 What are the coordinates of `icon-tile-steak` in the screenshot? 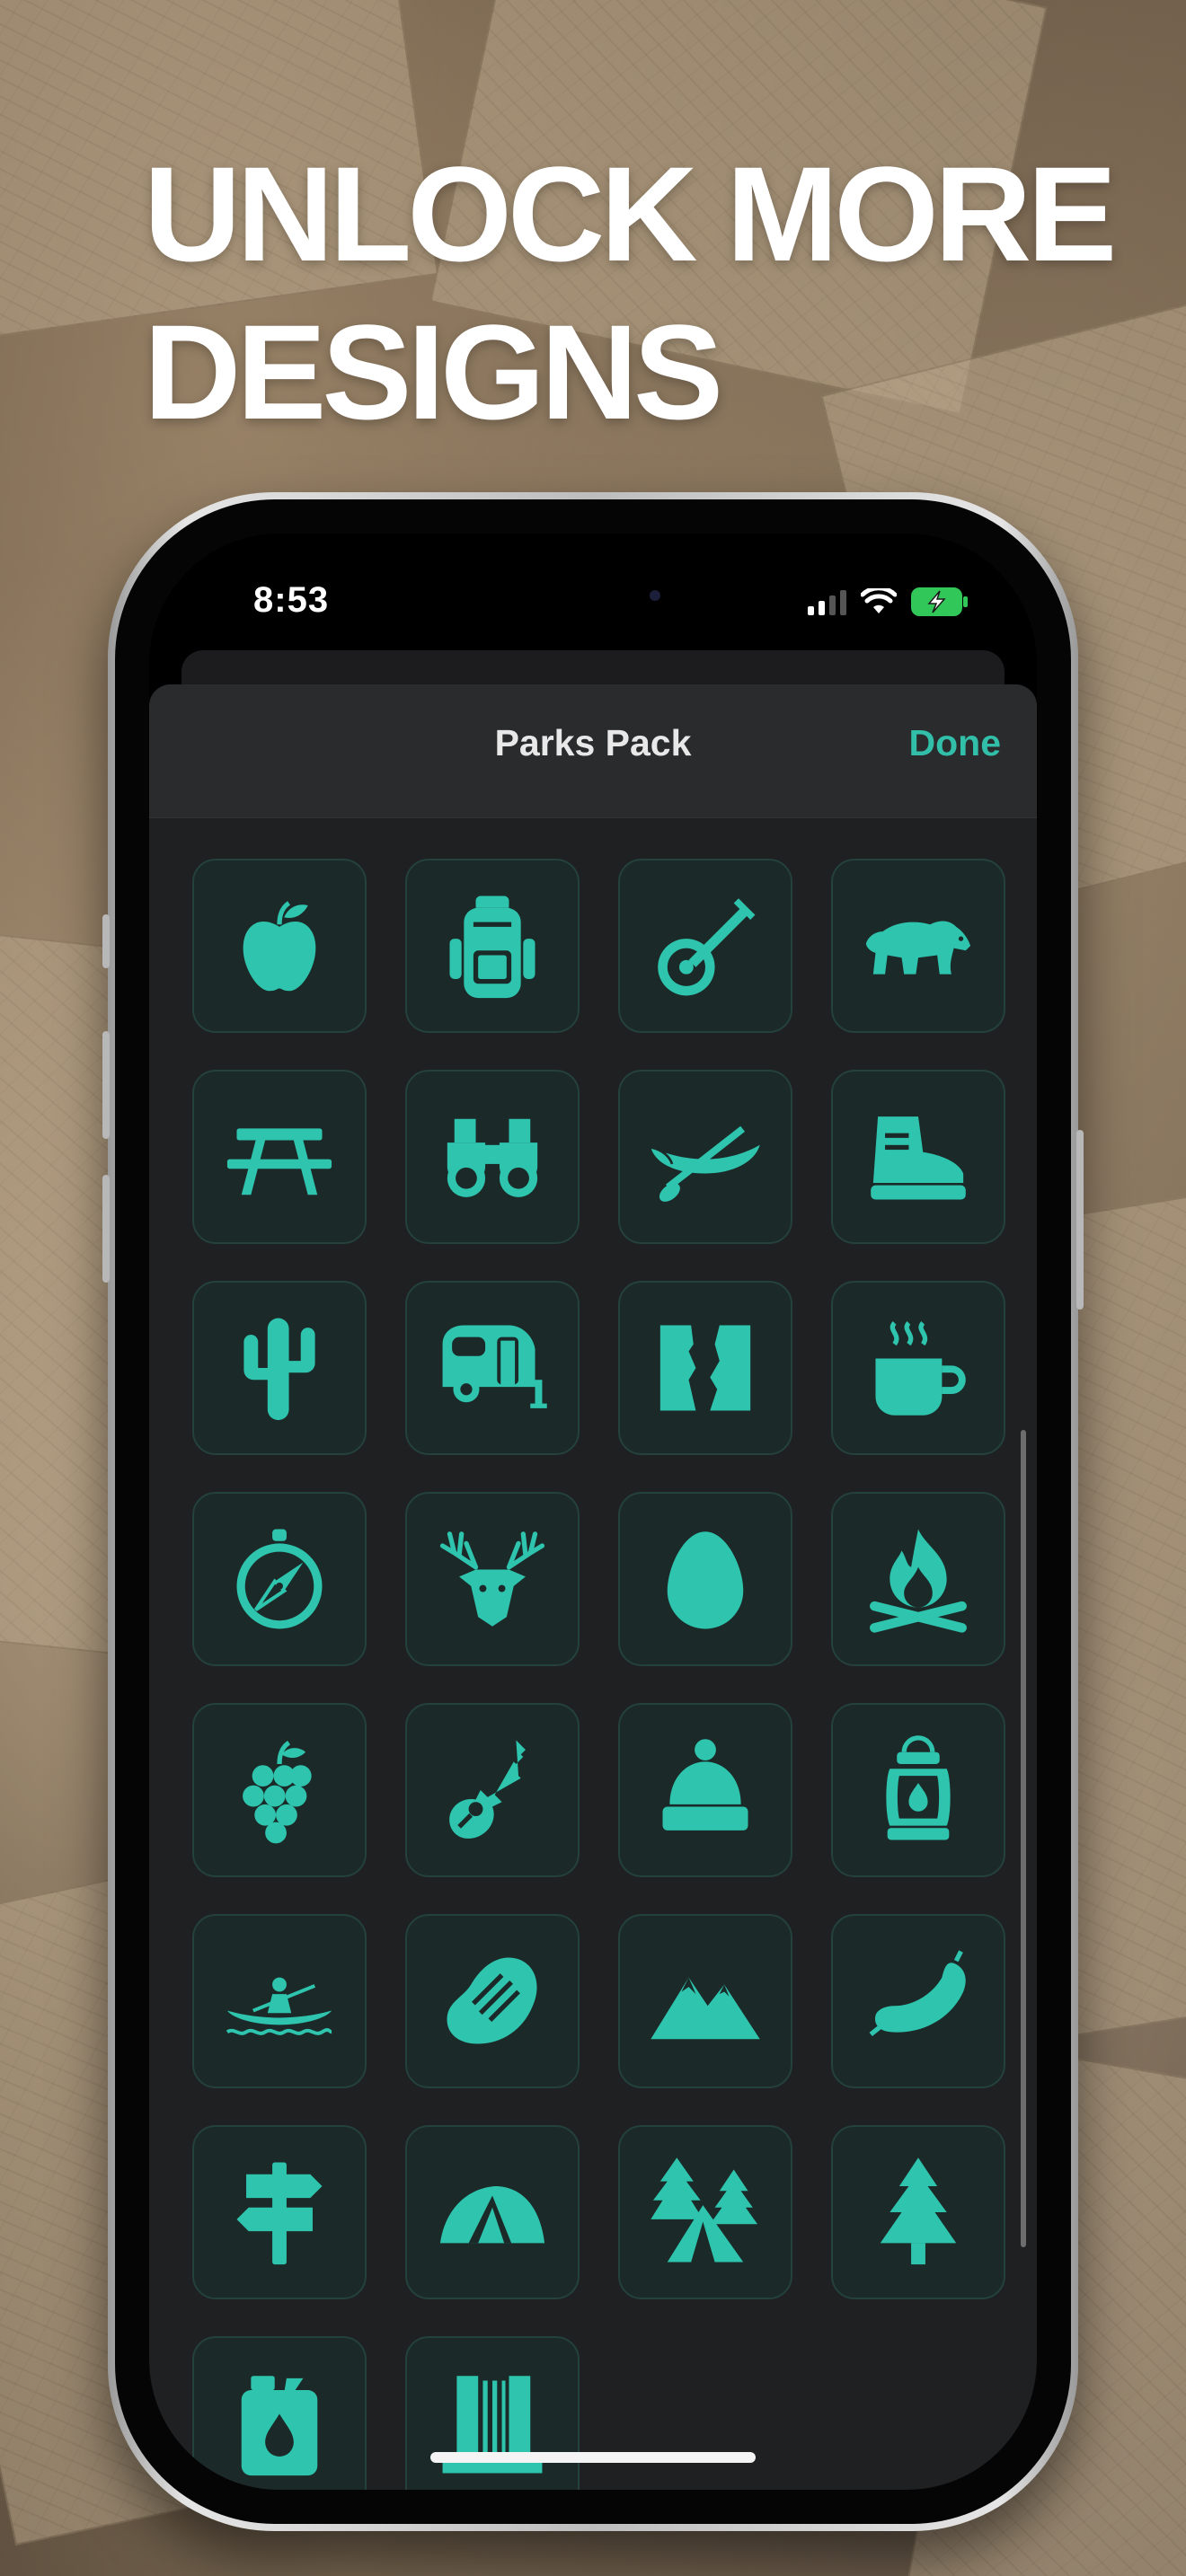 It's located at (492, 2001).